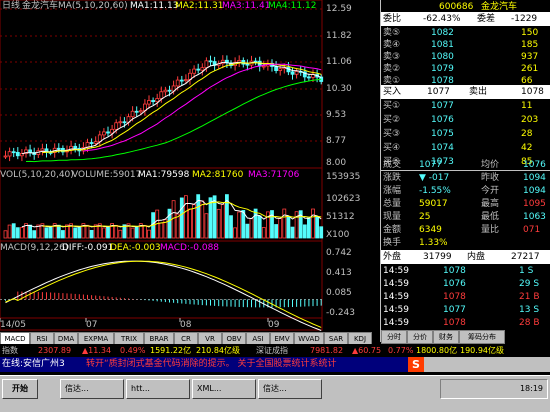  I want to click on price-tick: 8.00, so click(336, 163).